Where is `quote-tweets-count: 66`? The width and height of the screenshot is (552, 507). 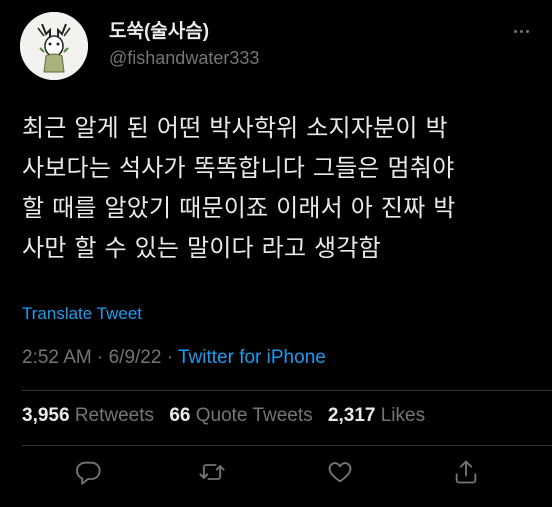
quote-tweets-count: 66 is located at coordinates (180, 415).